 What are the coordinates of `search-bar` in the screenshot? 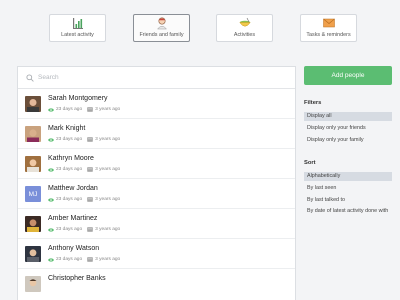 It's located at (156, 78).